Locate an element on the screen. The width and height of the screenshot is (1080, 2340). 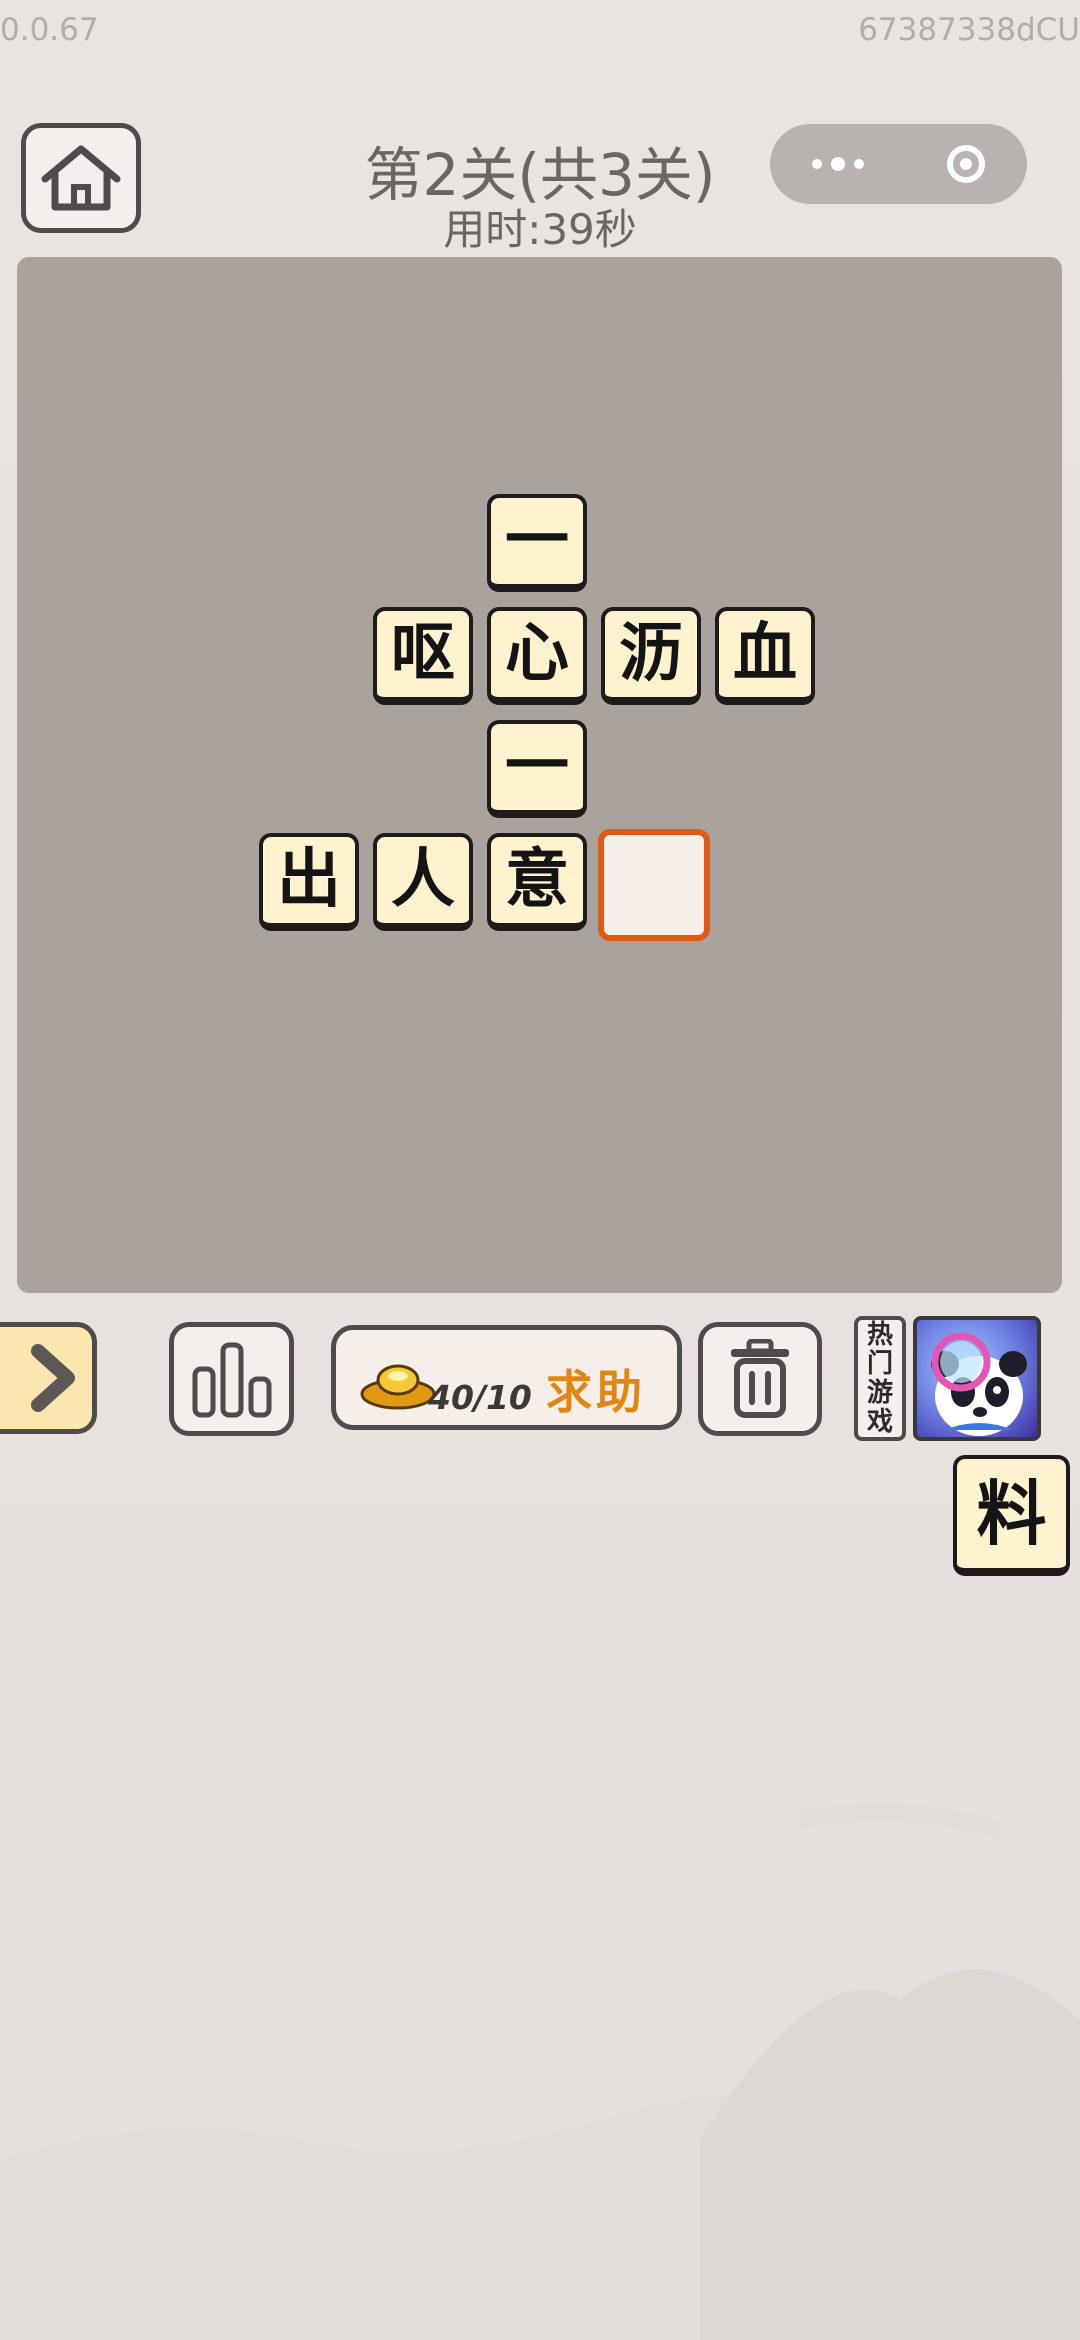
bar-chart-icon is located at coordinates (231, 1380).